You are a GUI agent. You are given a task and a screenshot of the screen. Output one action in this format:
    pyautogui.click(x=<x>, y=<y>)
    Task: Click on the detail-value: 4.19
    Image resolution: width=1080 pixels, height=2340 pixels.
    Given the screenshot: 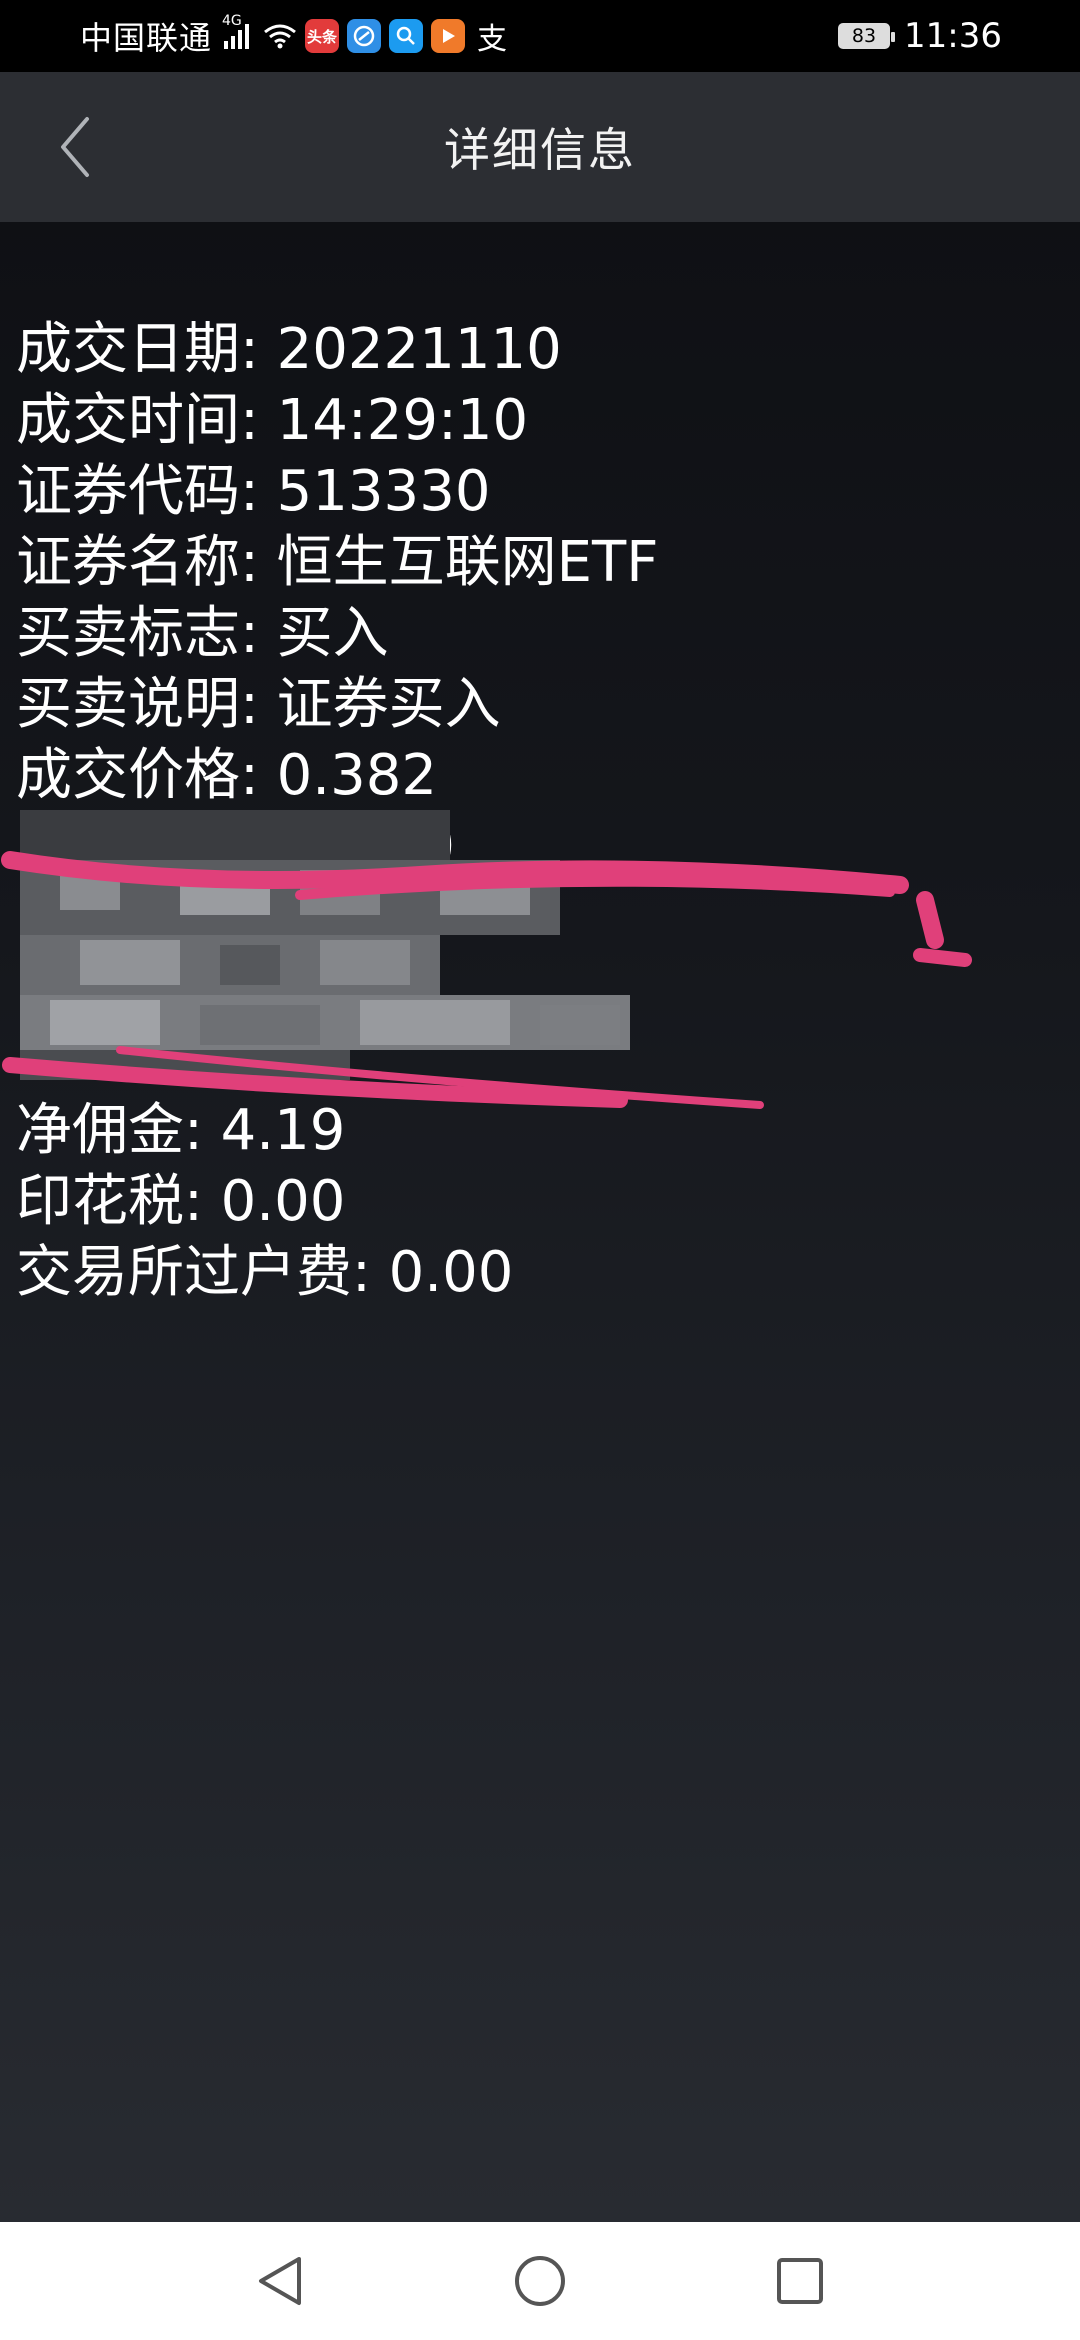 What is the action you would take?
    pyautogui.click(x=283, y=1130)
    